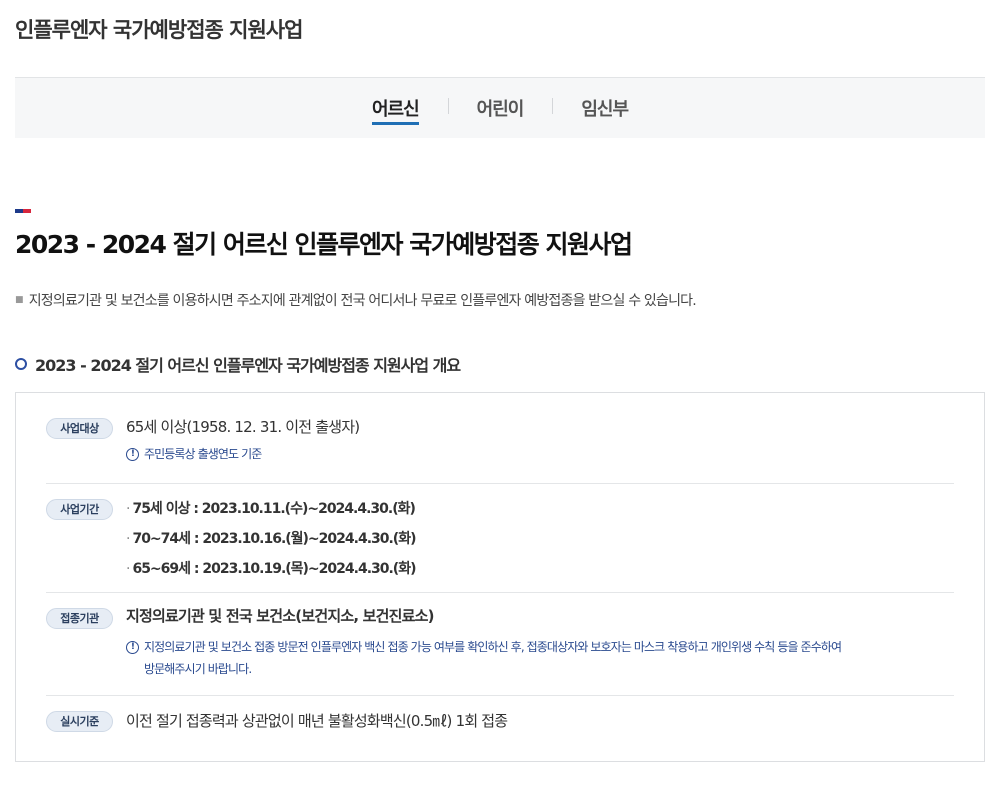 The height and width of the screenshot is (790, 1002). I want to click on overview-heading-text: 2023 - 2024 절기 어르신 인플루엔자 국가예방접종 지원사업 개요, so click(248, 365).